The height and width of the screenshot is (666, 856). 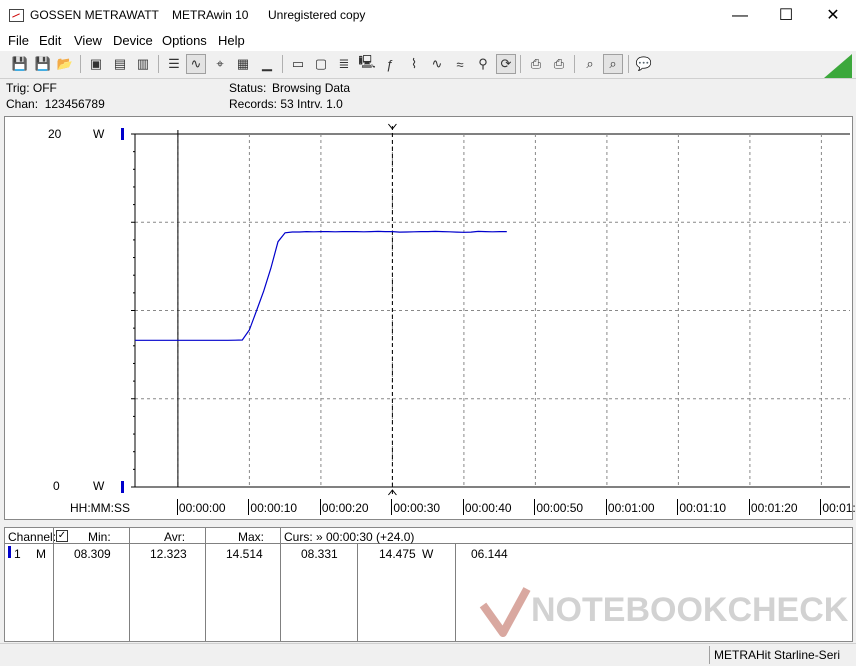 What do you see at coordinates (96, 64) in the screenshot?
I see `device-icon: ▣` at bounding box center [96, 64].